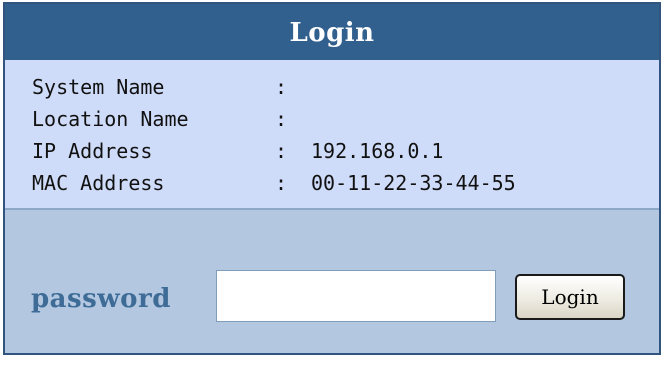 This screenshot has height=372, width=667. Describe the element at coordinates (345, 87) in the screenshot. I see `info-row-system-name: System Name :` at that location.